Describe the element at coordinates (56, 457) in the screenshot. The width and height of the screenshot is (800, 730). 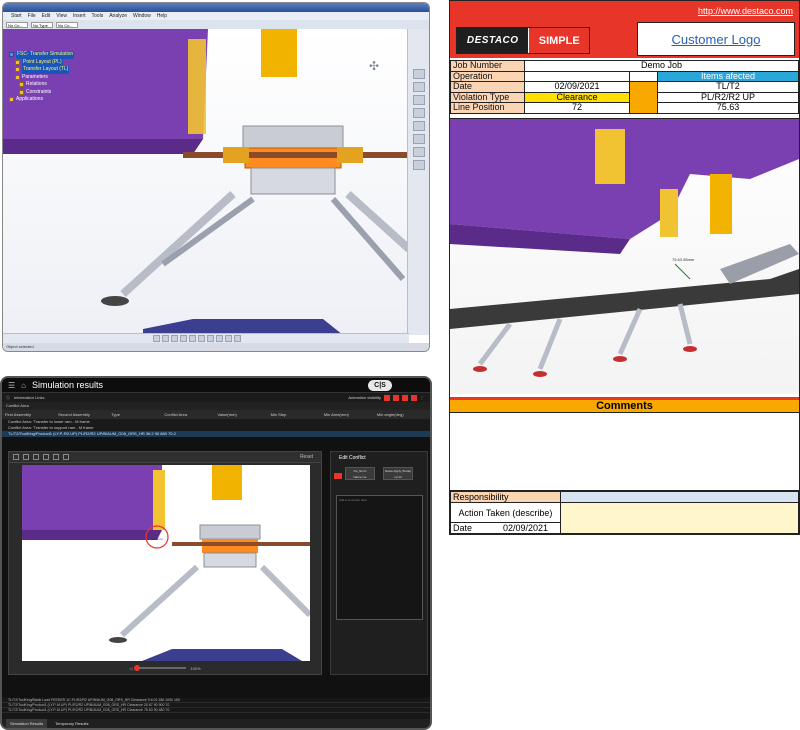
I see `measure-tool-icon` at that location.